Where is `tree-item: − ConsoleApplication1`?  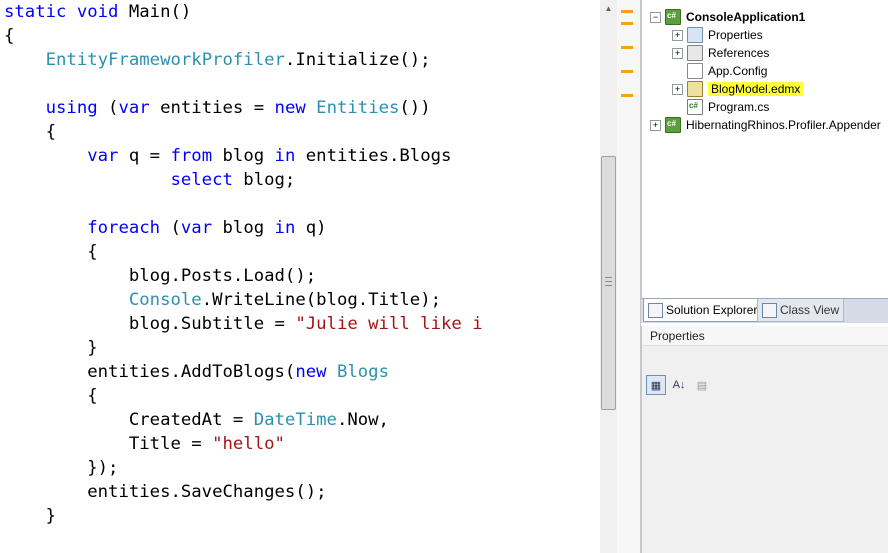 tree-item: − ConsoleApplication1 is located at coordinates (727, 17).